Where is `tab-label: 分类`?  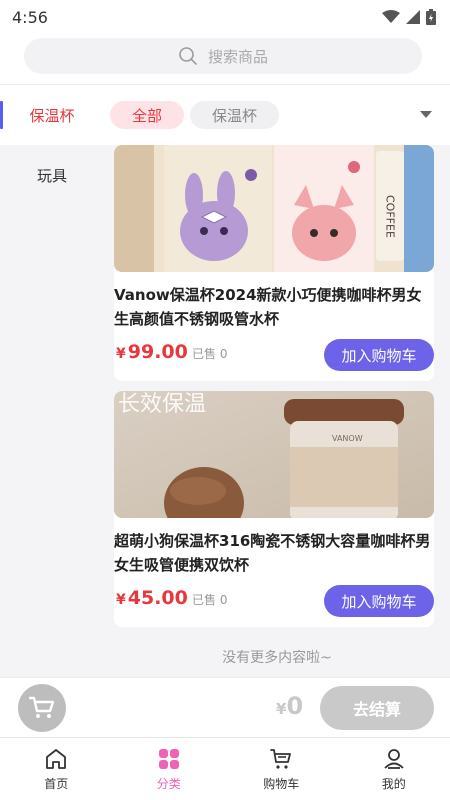 tab-label: 分类 is located at coordinates (168, 783).